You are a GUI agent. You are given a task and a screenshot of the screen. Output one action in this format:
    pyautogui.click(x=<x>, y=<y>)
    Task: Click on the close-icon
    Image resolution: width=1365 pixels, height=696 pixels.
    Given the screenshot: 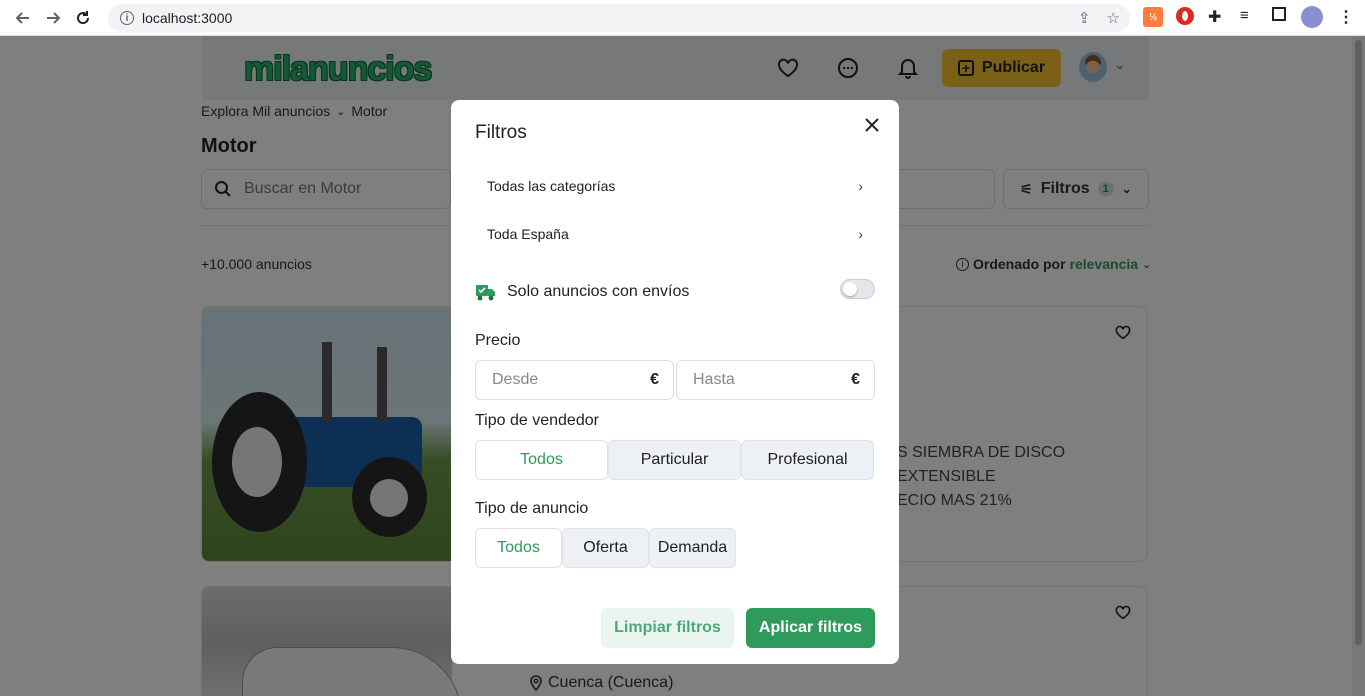 What is the action you would take?
    pyautogui.click(x=872, y=125)
    